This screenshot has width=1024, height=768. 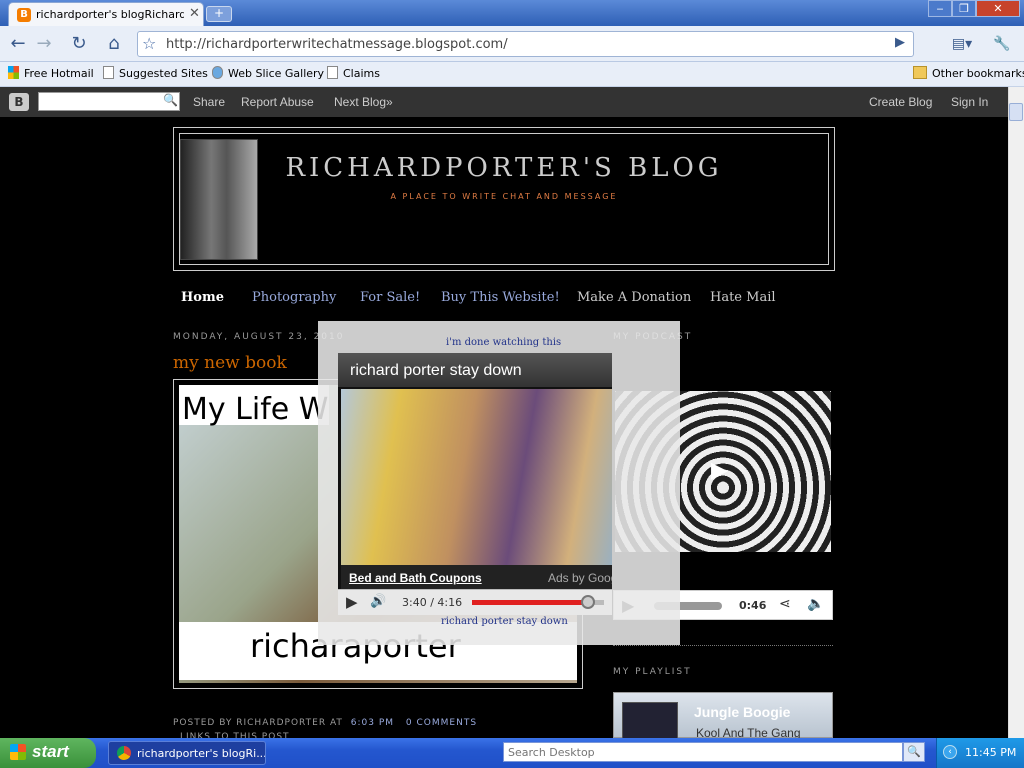 What do you see at coordinates (219, 199) in the screenshot?
I see `header-photo` at bounding box center [219, 199].